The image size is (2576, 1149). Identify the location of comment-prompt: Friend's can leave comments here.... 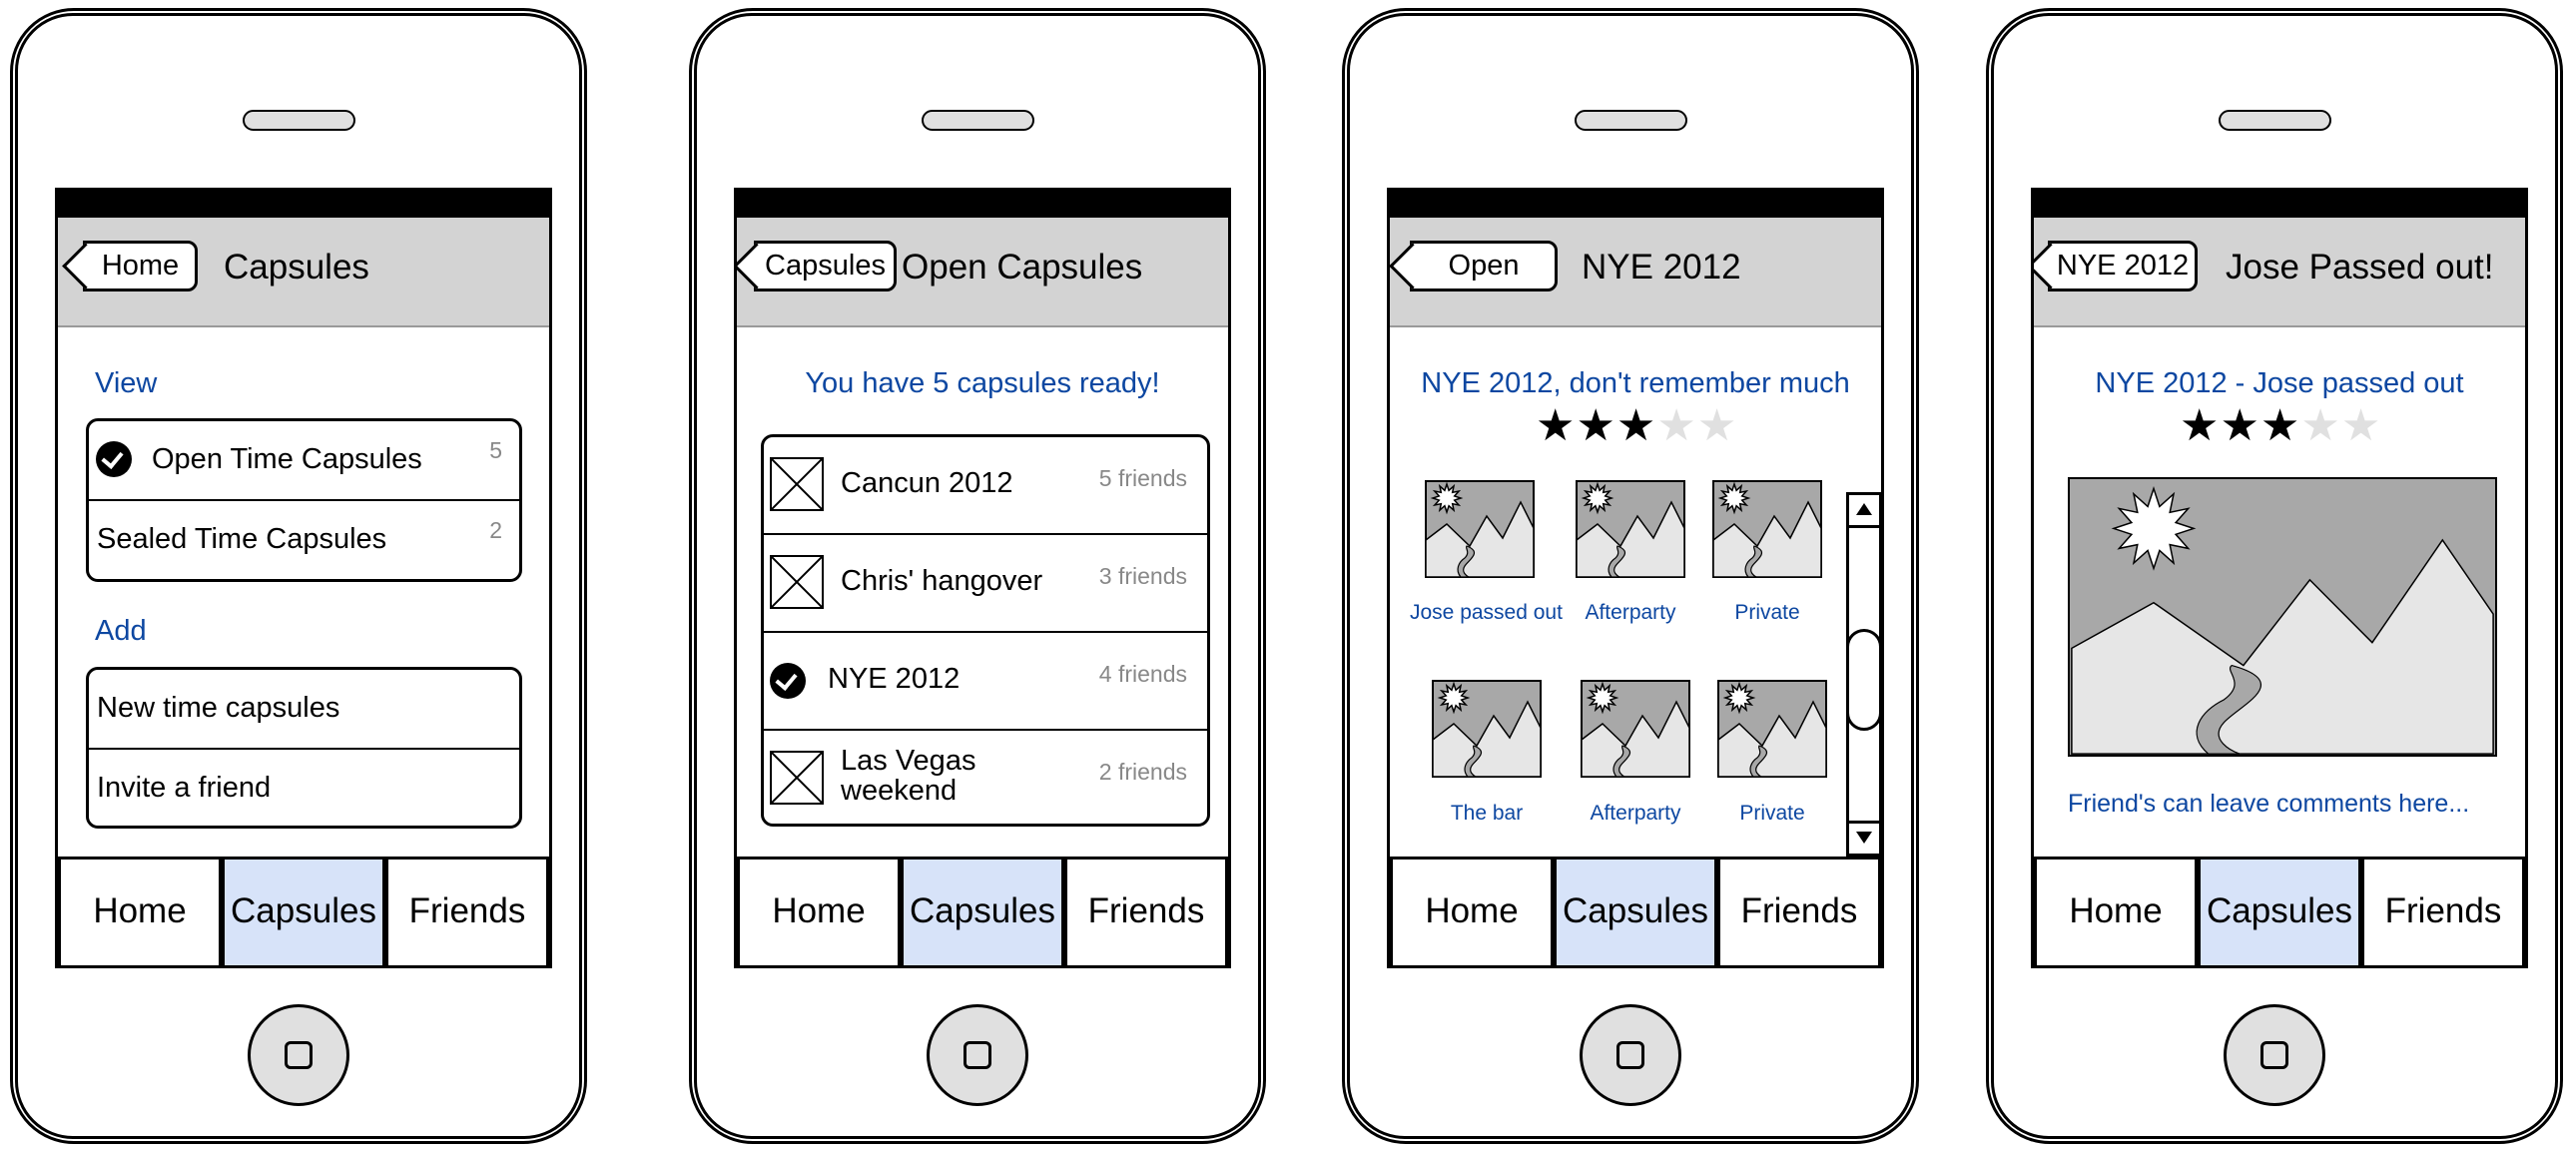
(2268, 804).